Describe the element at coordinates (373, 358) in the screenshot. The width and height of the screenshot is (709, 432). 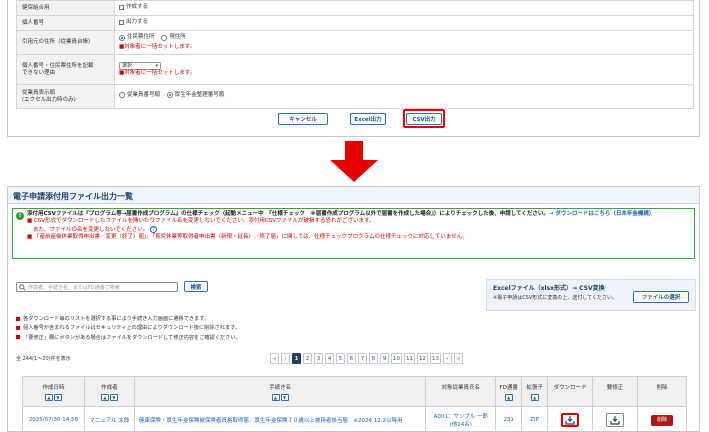
I see `pager-page-8: 8` at that location.